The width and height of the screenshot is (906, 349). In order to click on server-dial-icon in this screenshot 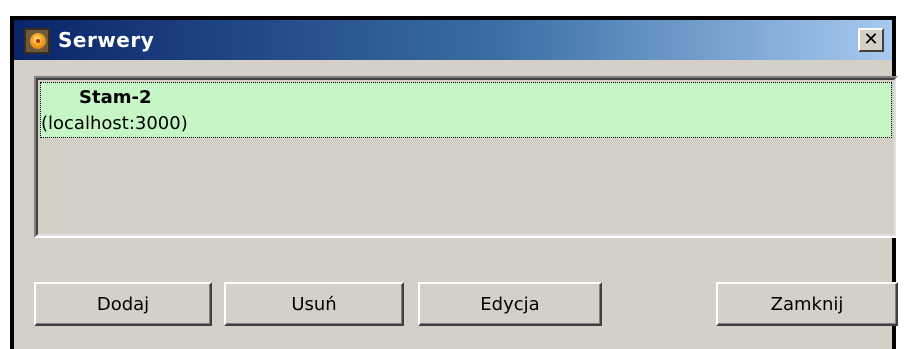, I will do `click(37, 41)`.